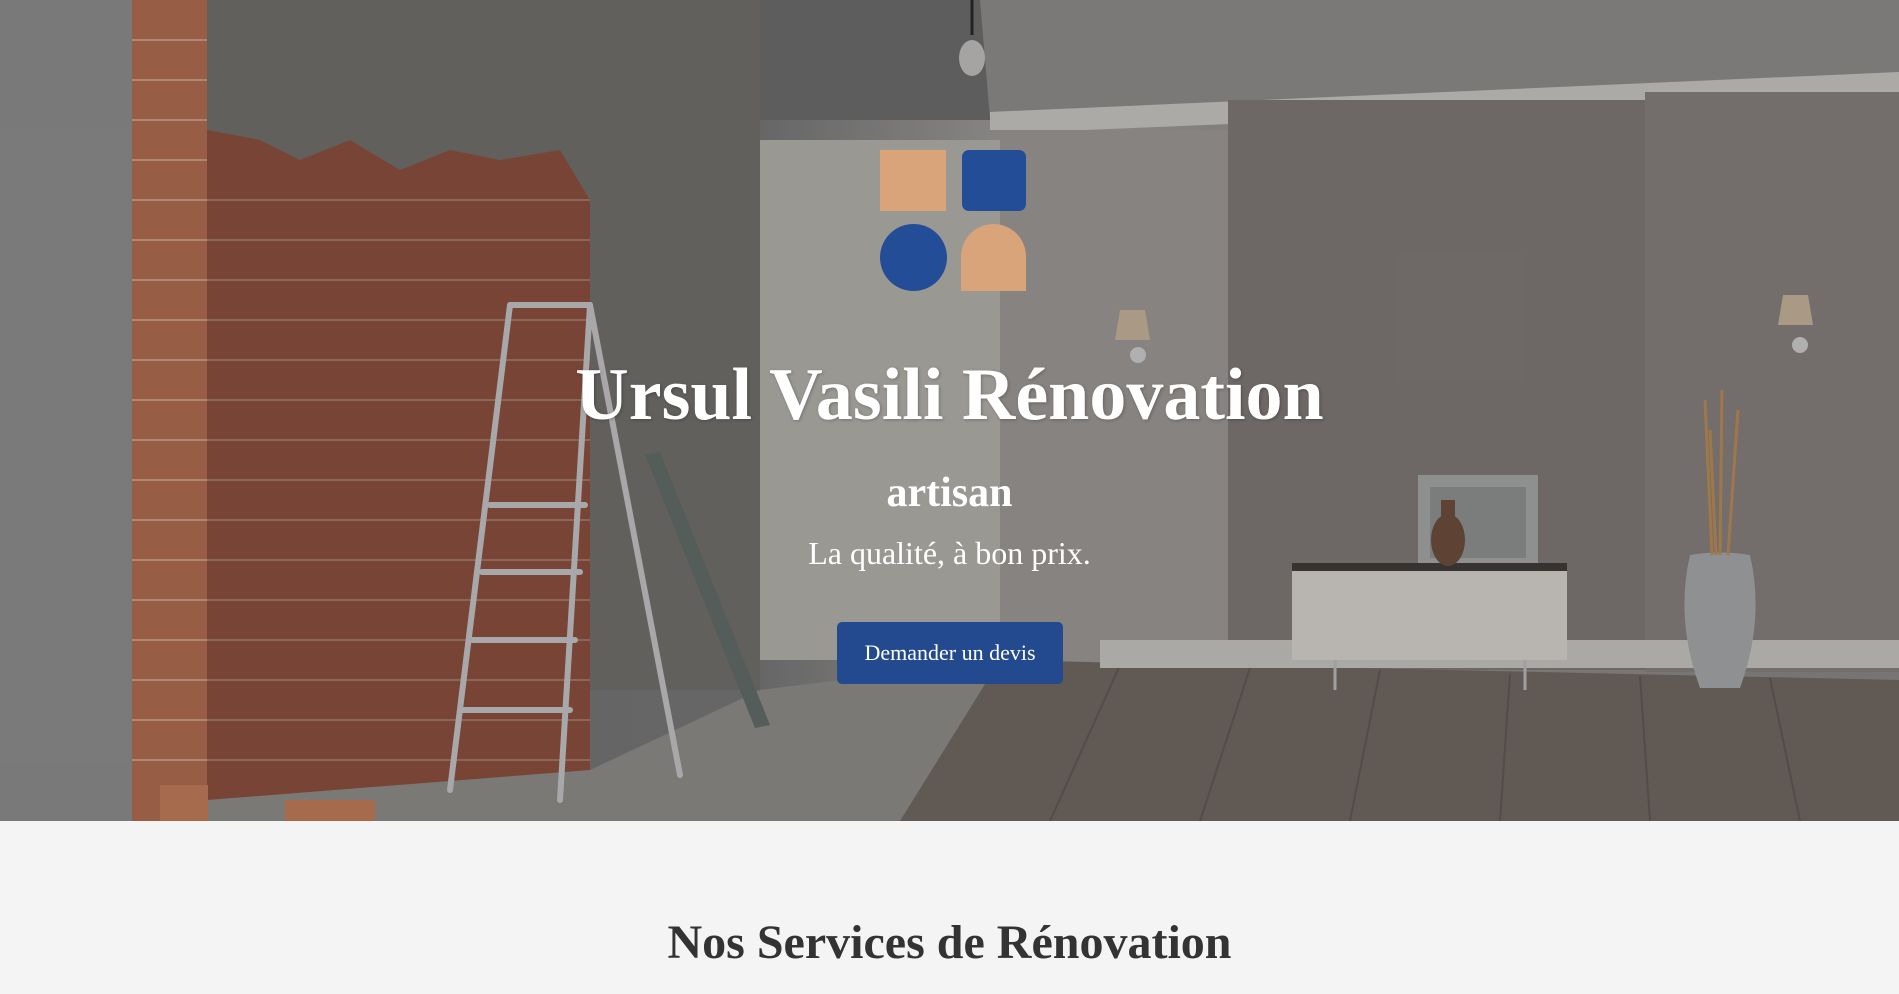 The width and height of the screenshot is (1899, 994). Describe the element at coordinates (913, 180) in the screenshot. I see `logo-square-icon` at that location.